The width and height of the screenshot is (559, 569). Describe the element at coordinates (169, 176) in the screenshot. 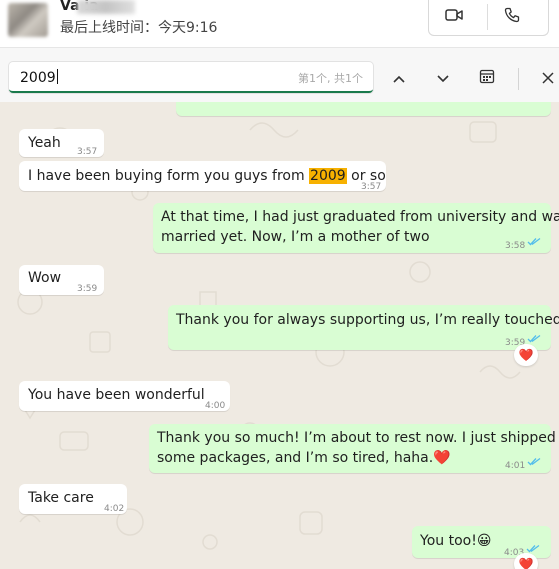

I see `message-text-before: I have been buying form you guys from` at that location.